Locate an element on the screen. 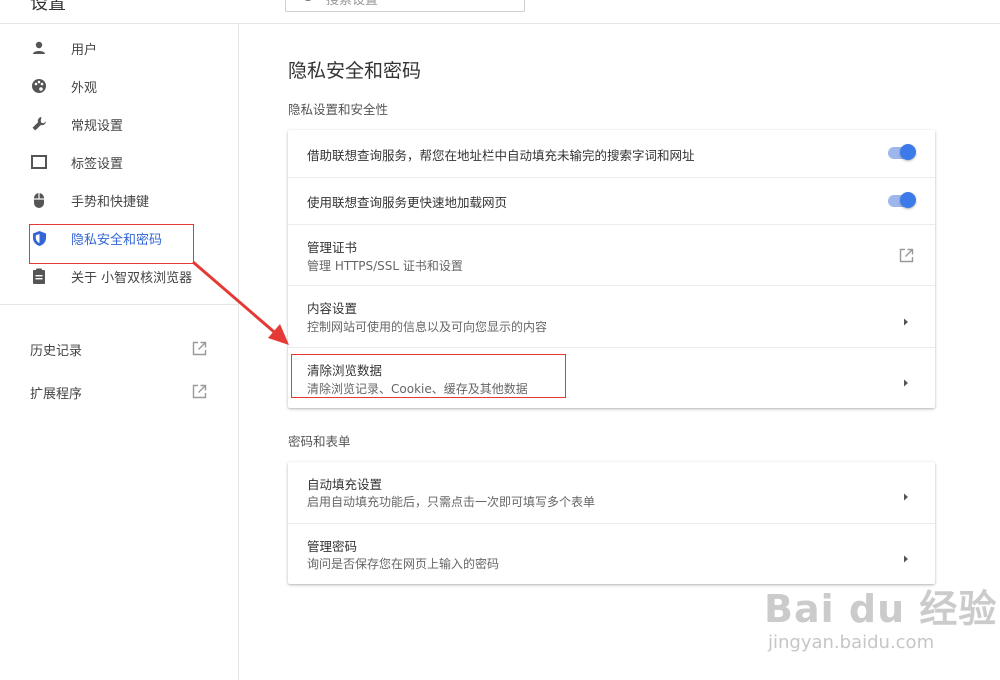 The height and width of the screenshot is (680, 1000). sidebar-item-gestures: 手势和快捷键 is located at coordinates (119, 200).